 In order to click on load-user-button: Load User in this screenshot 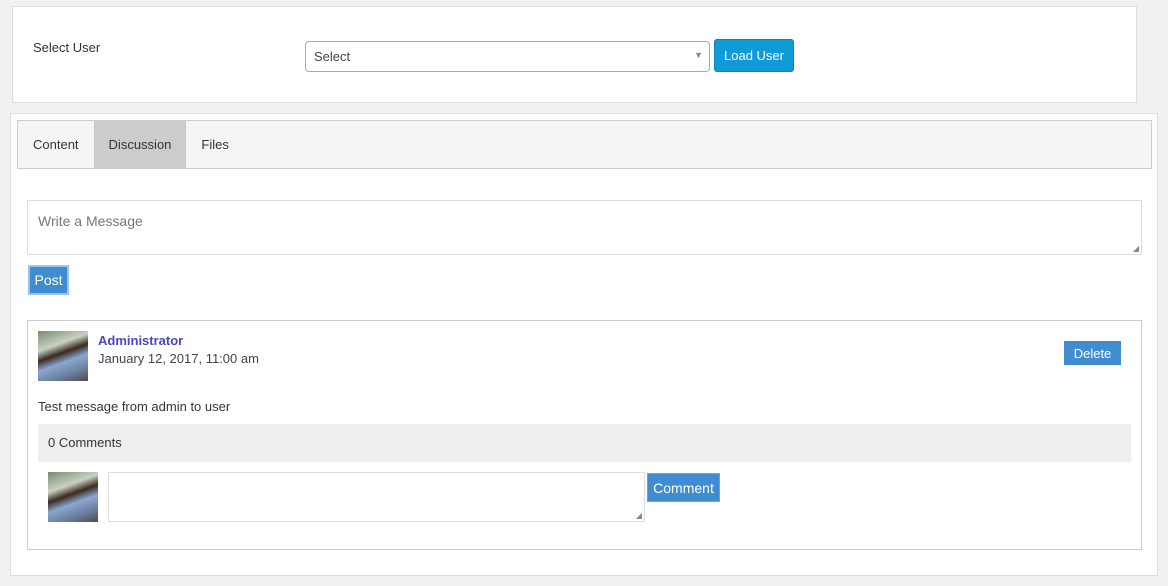, I will do `click(754, 55)`.